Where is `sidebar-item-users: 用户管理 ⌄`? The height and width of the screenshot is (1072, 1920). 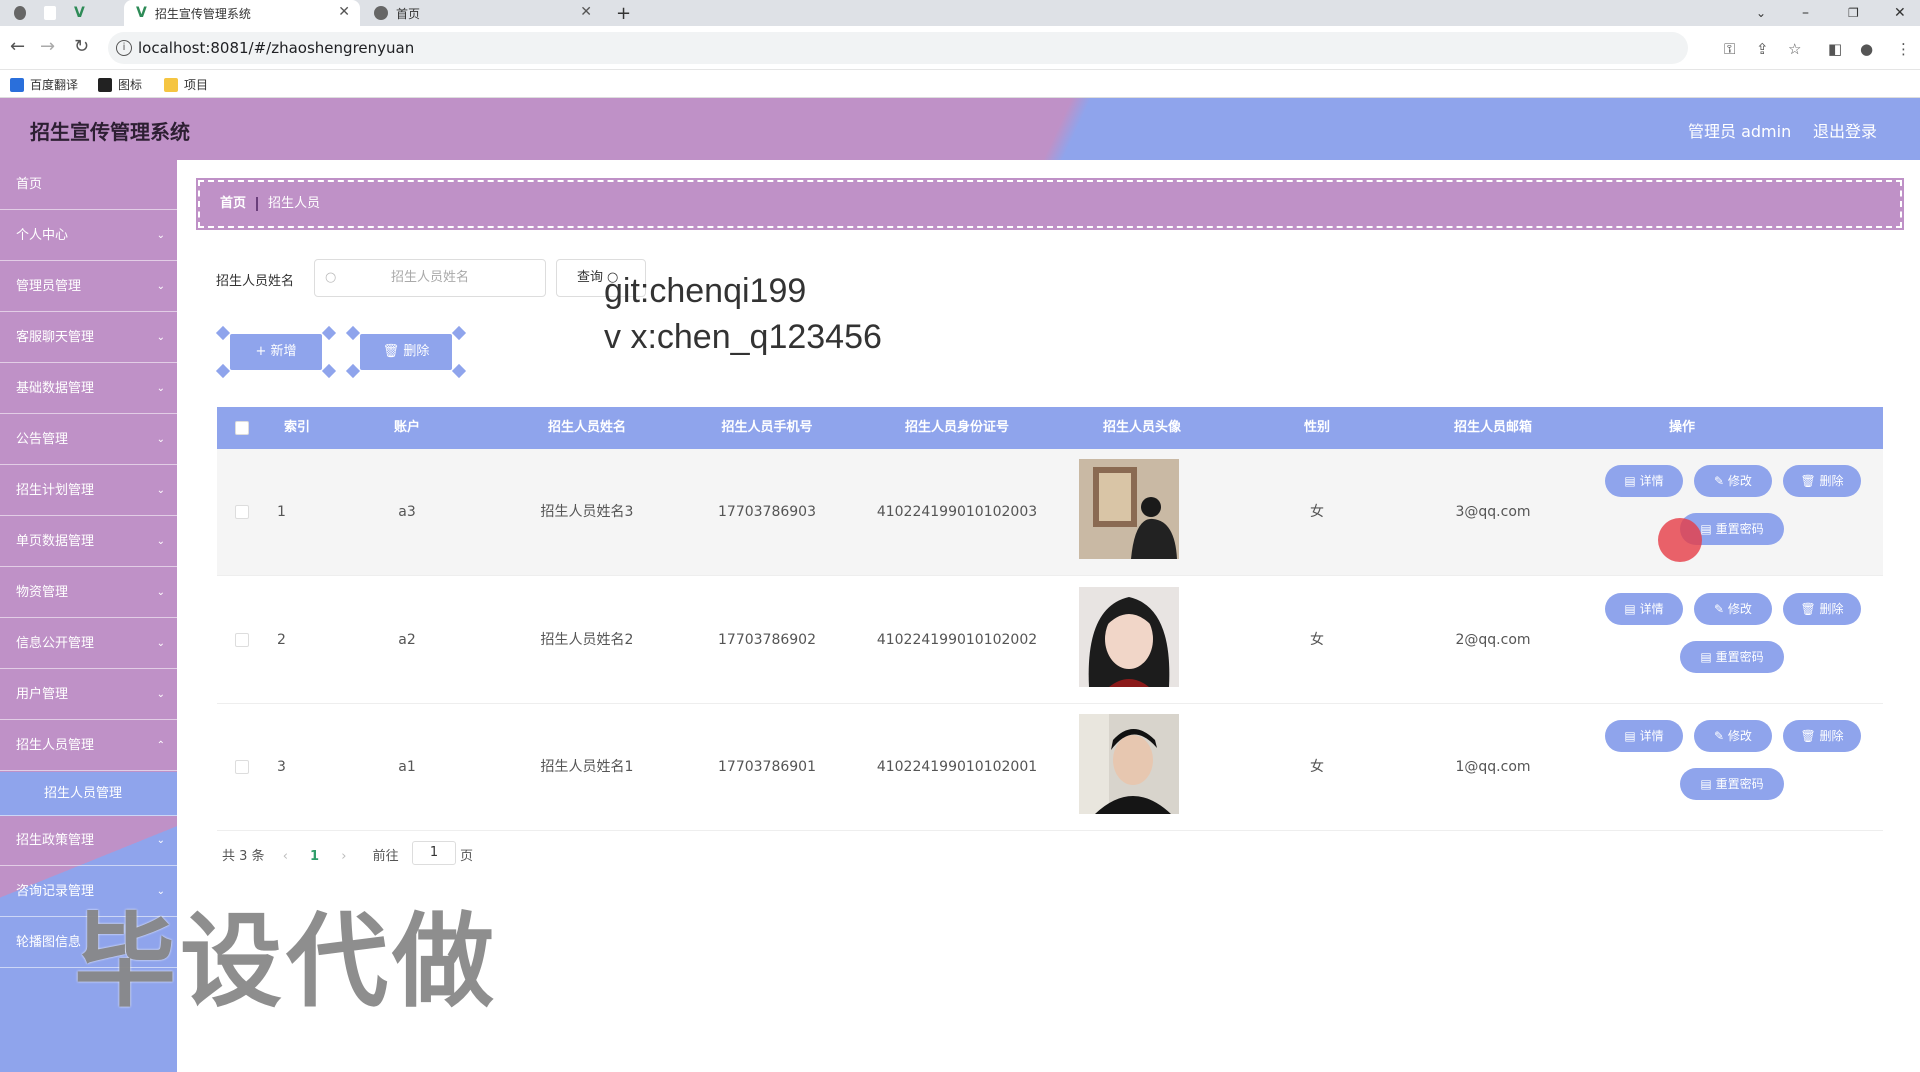 sidebar-item-users: 用户管理 ⌄ is located at coordinates (88, 695).